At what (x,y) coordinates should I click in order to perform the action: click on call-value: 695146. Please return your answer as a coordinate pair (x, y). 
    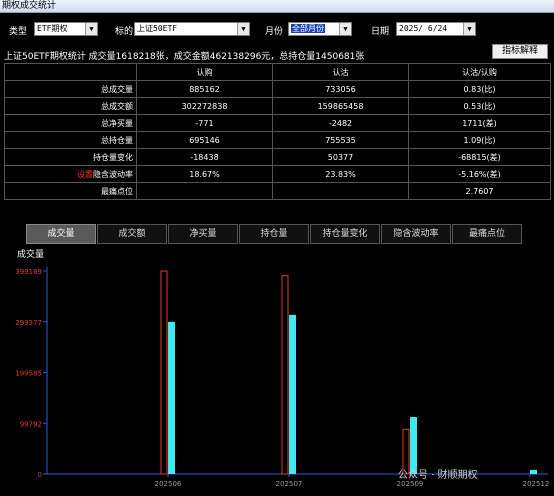
    Looking at the image, I should click on (204, 140).